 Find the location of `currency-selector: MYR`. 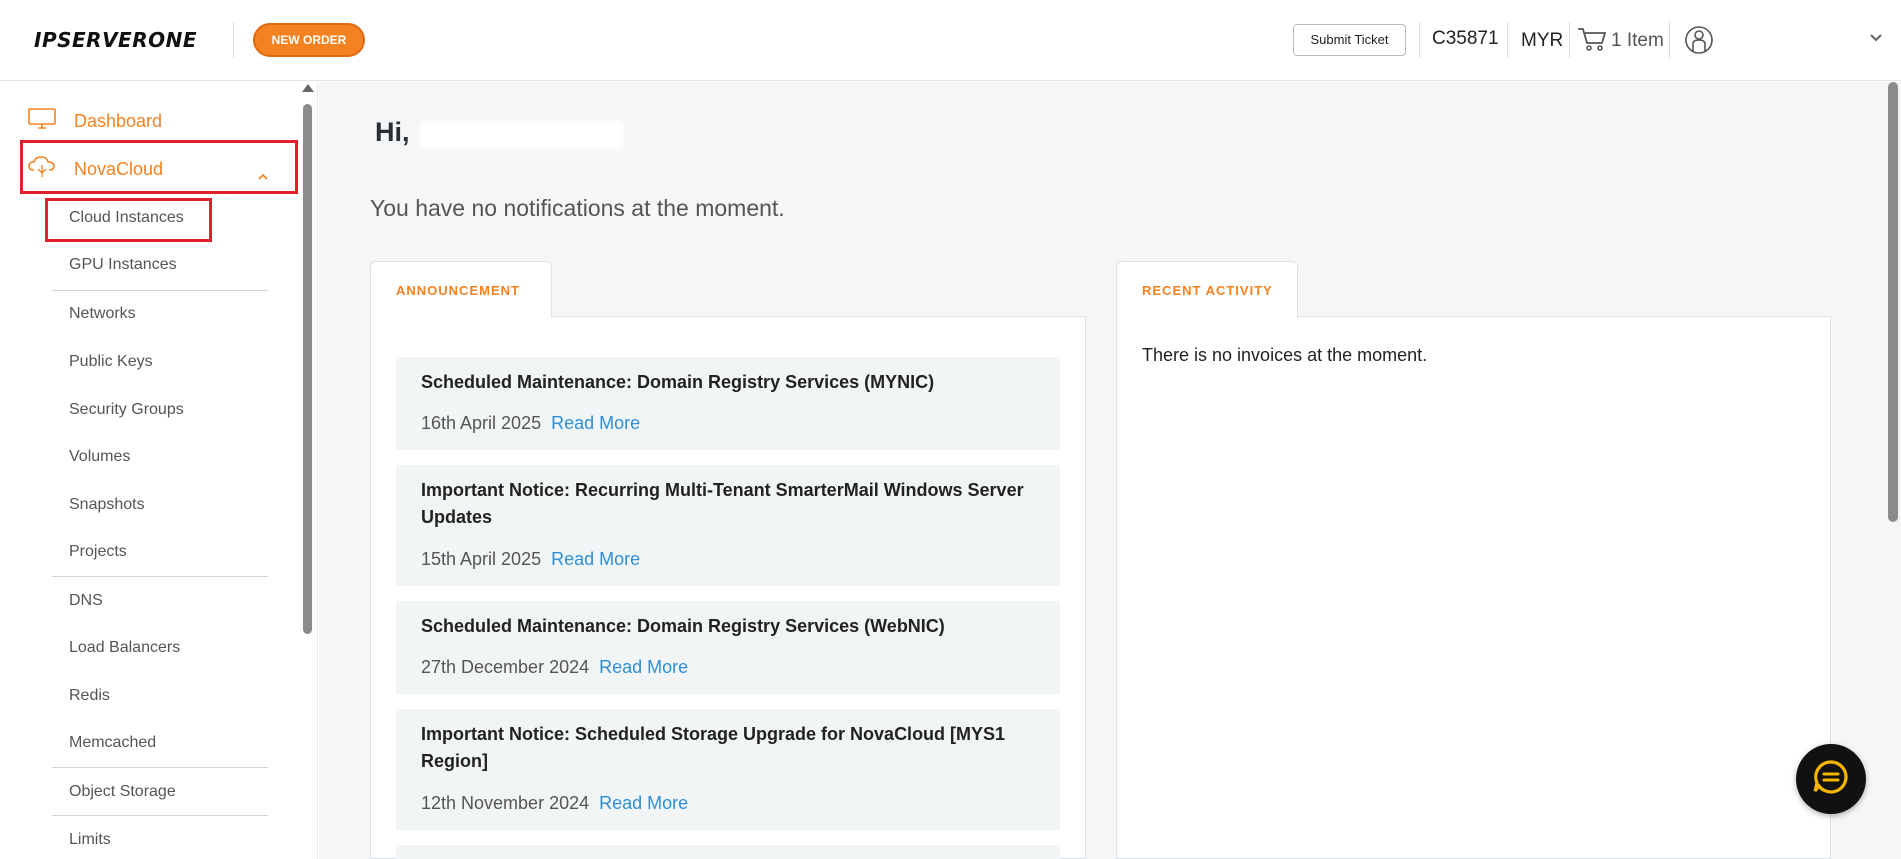

currency-selector: MYR is located at coordinates (1542, 41).